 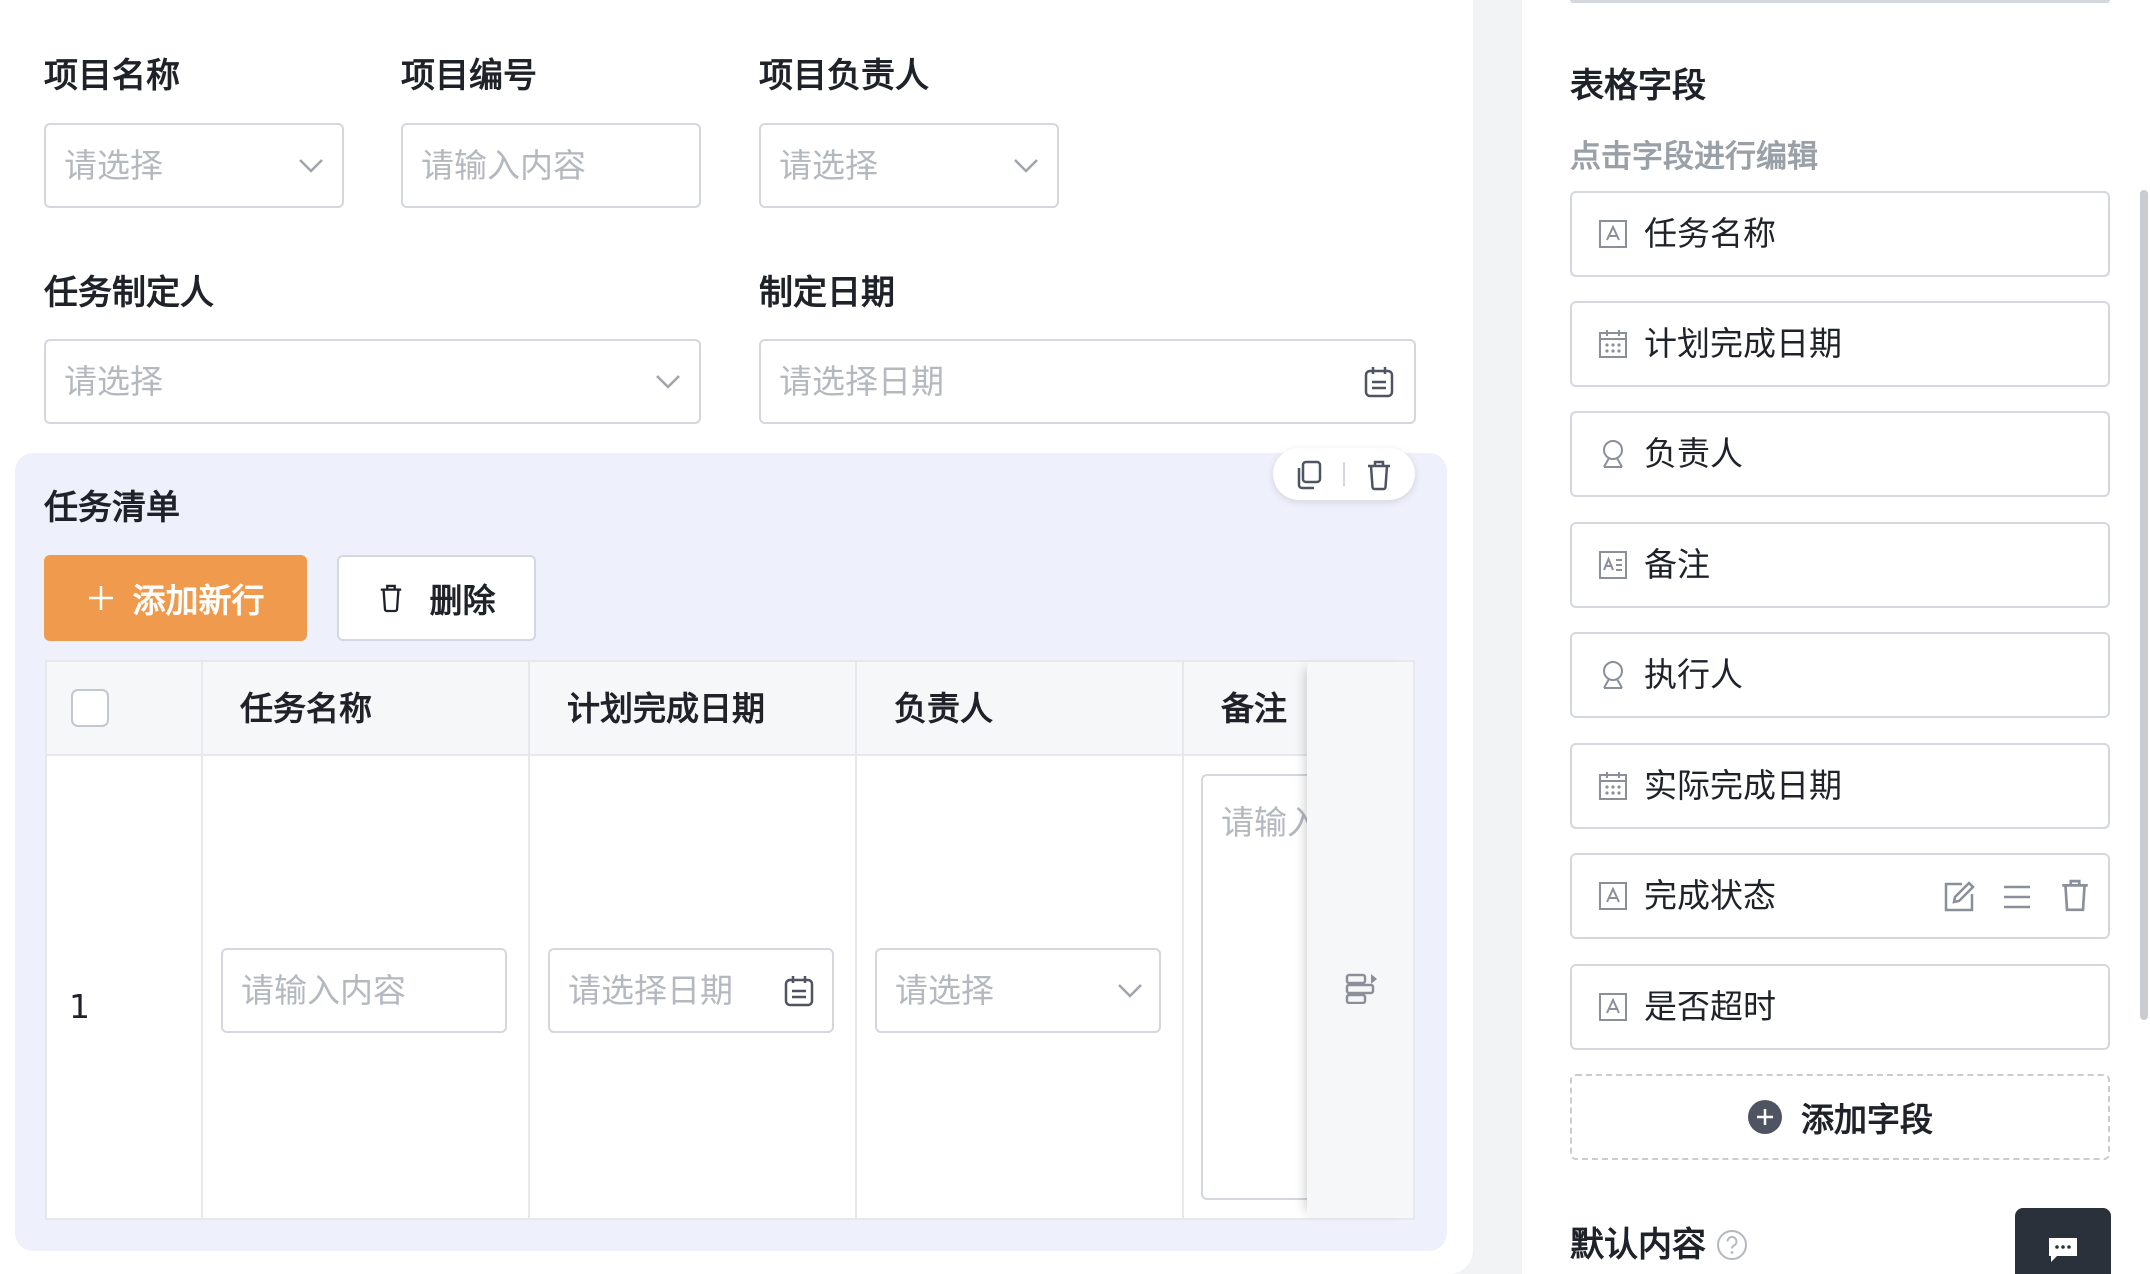 I want to click on chat-icon, so click(x=2063, y=1250).